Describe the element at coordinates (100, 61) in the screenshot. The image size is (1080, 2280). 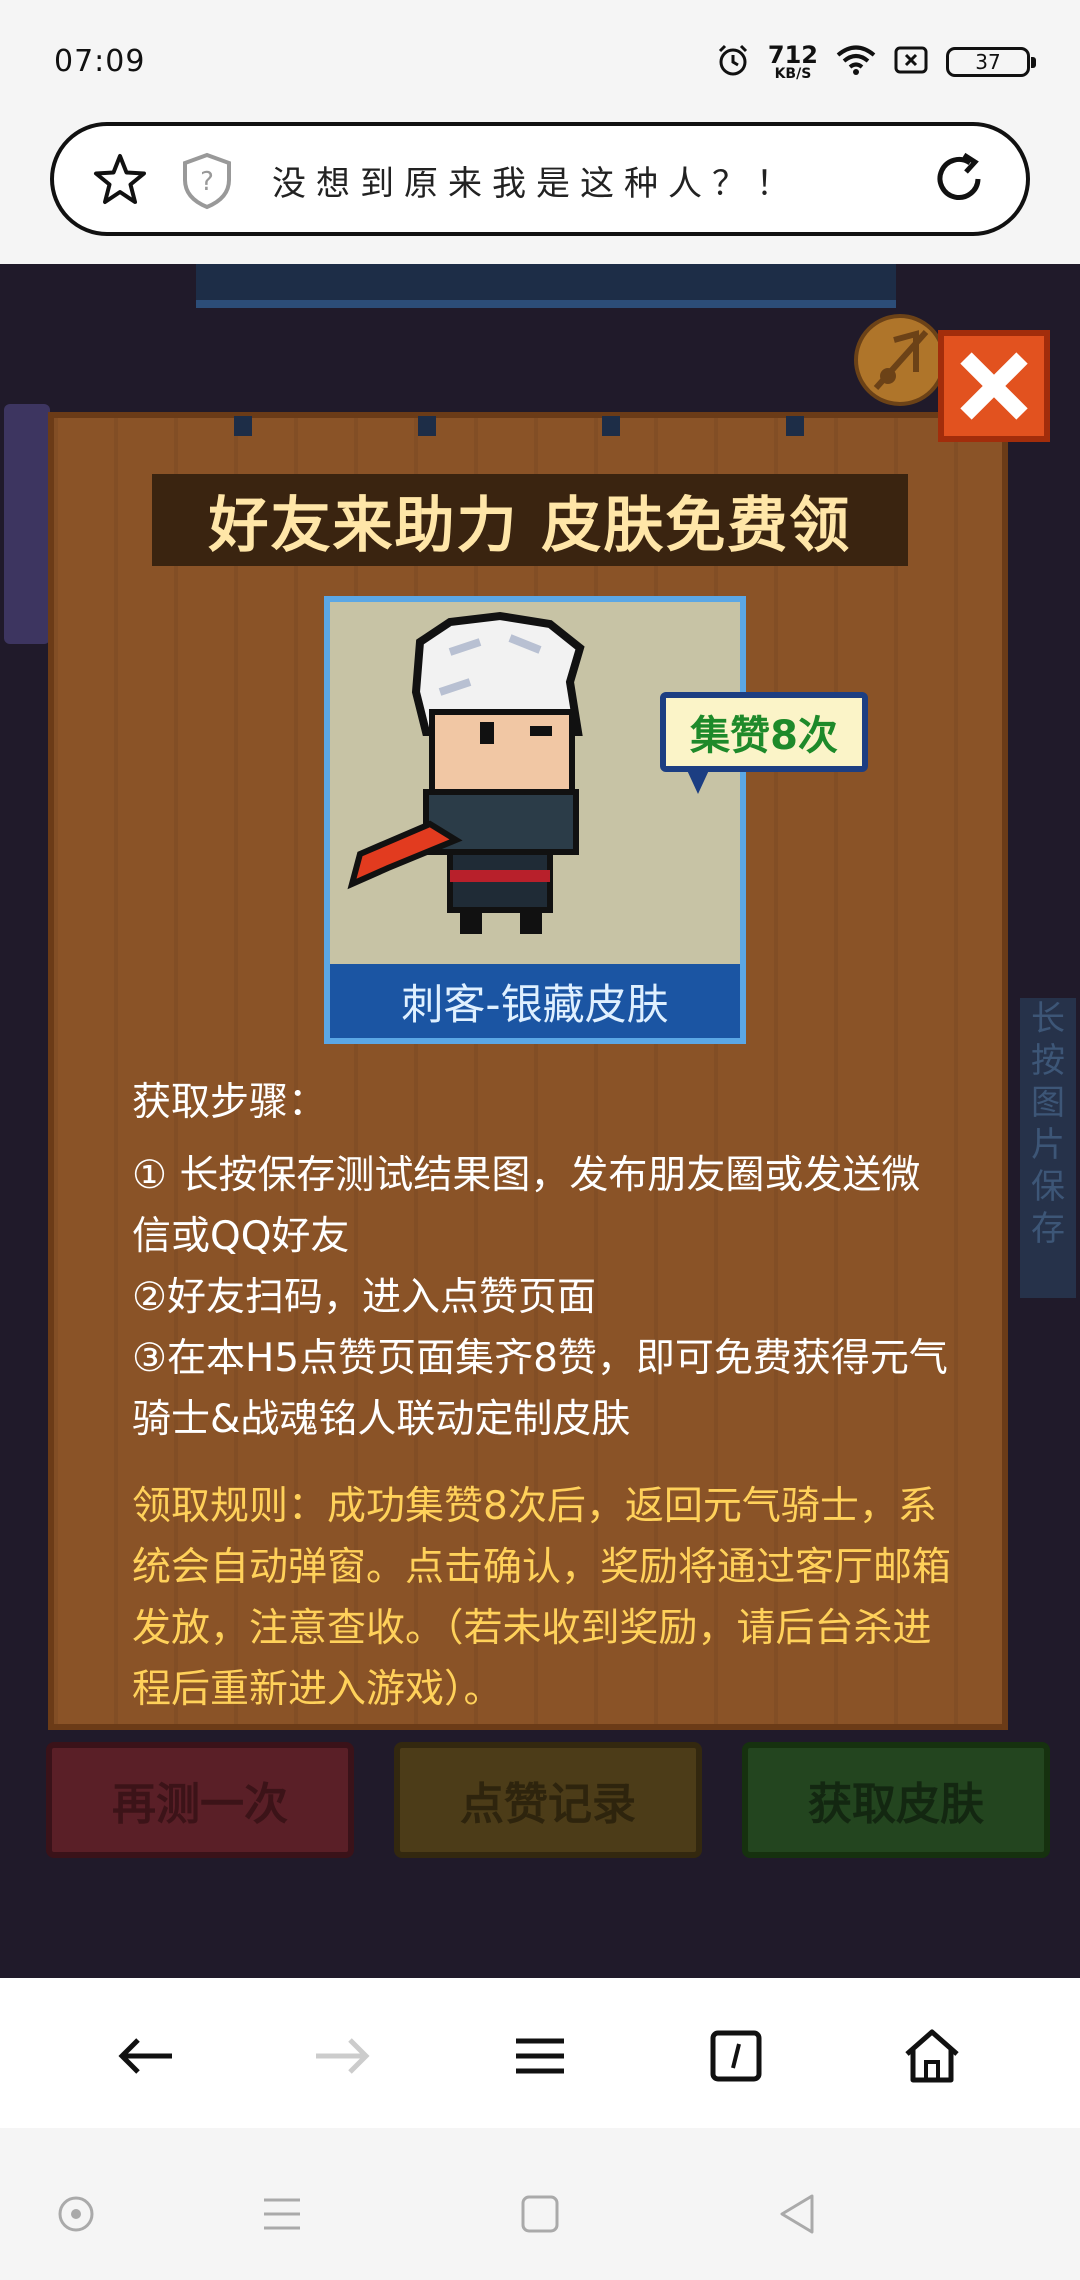
I see `status-time: 07:09` at that location.